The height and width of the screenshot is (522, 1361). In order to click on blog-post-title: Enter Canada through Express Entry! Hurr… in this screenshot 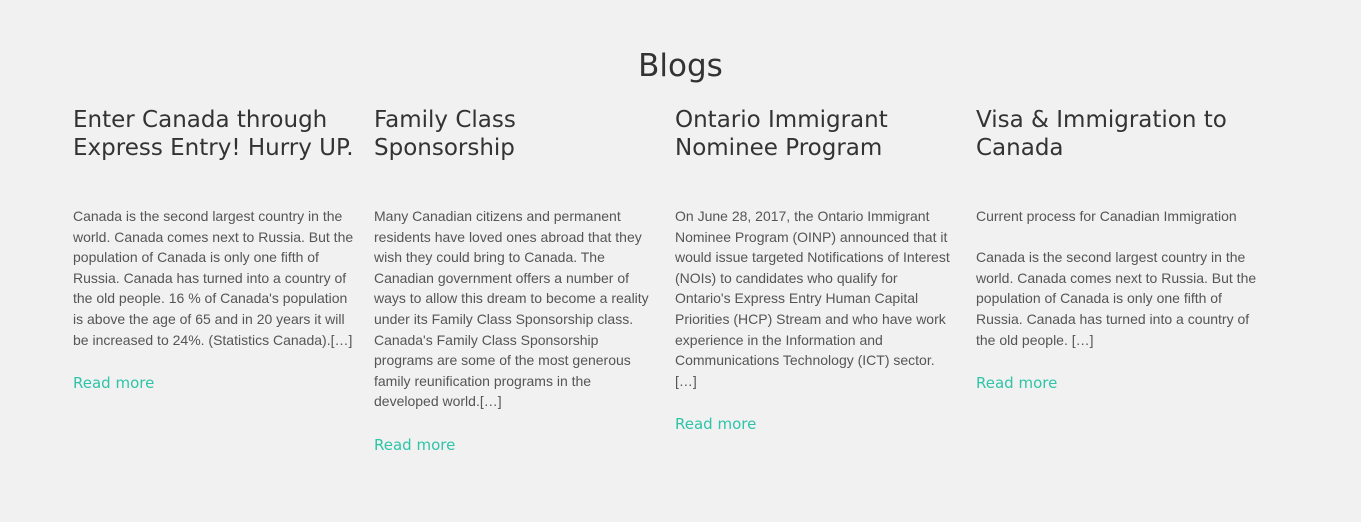, I will do `click(214, 156)`.